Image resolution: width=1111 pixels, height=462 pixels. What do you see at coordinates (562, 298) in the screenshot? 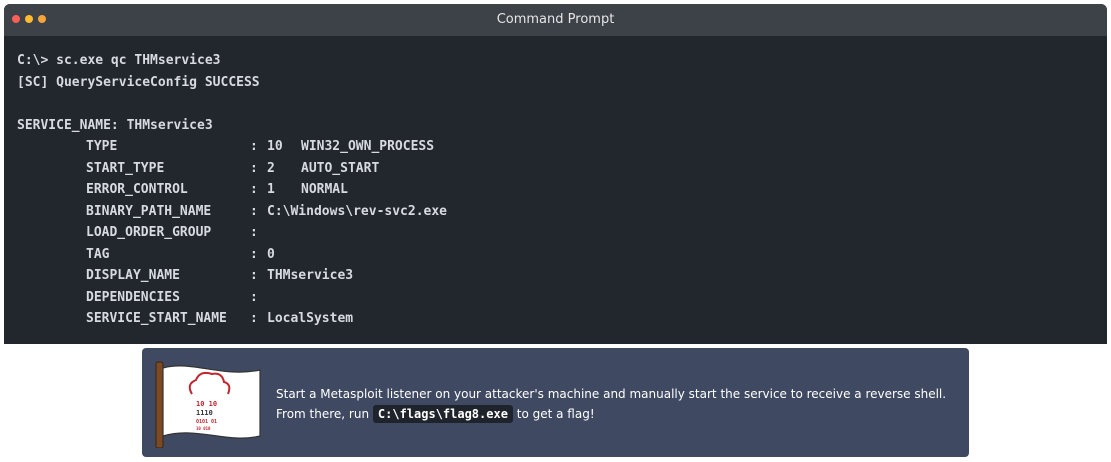
I see `config-row: DEPENDENCIES:` at bounding box center [562, 298].